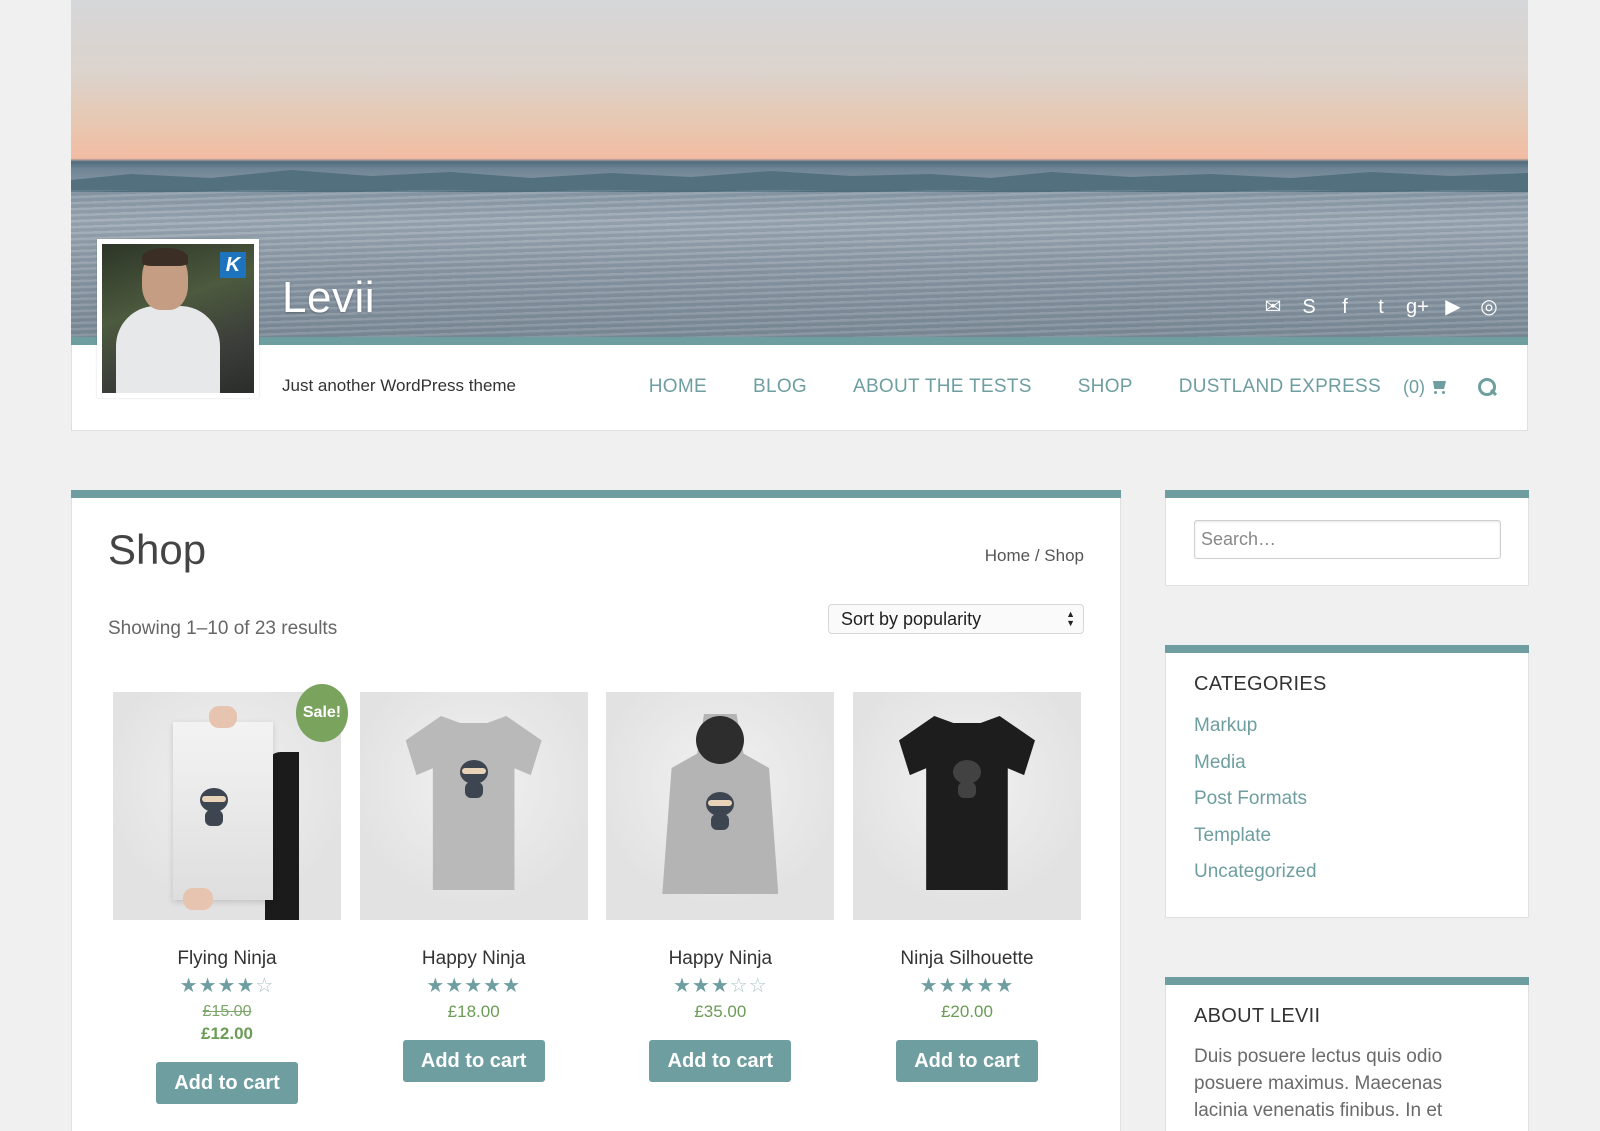 This screenshot has height=1131, width=1600. Describe the element at coordinates (399, 385) in the screenshot. I see `site-tagline: Just another WordPress theme` at that location.